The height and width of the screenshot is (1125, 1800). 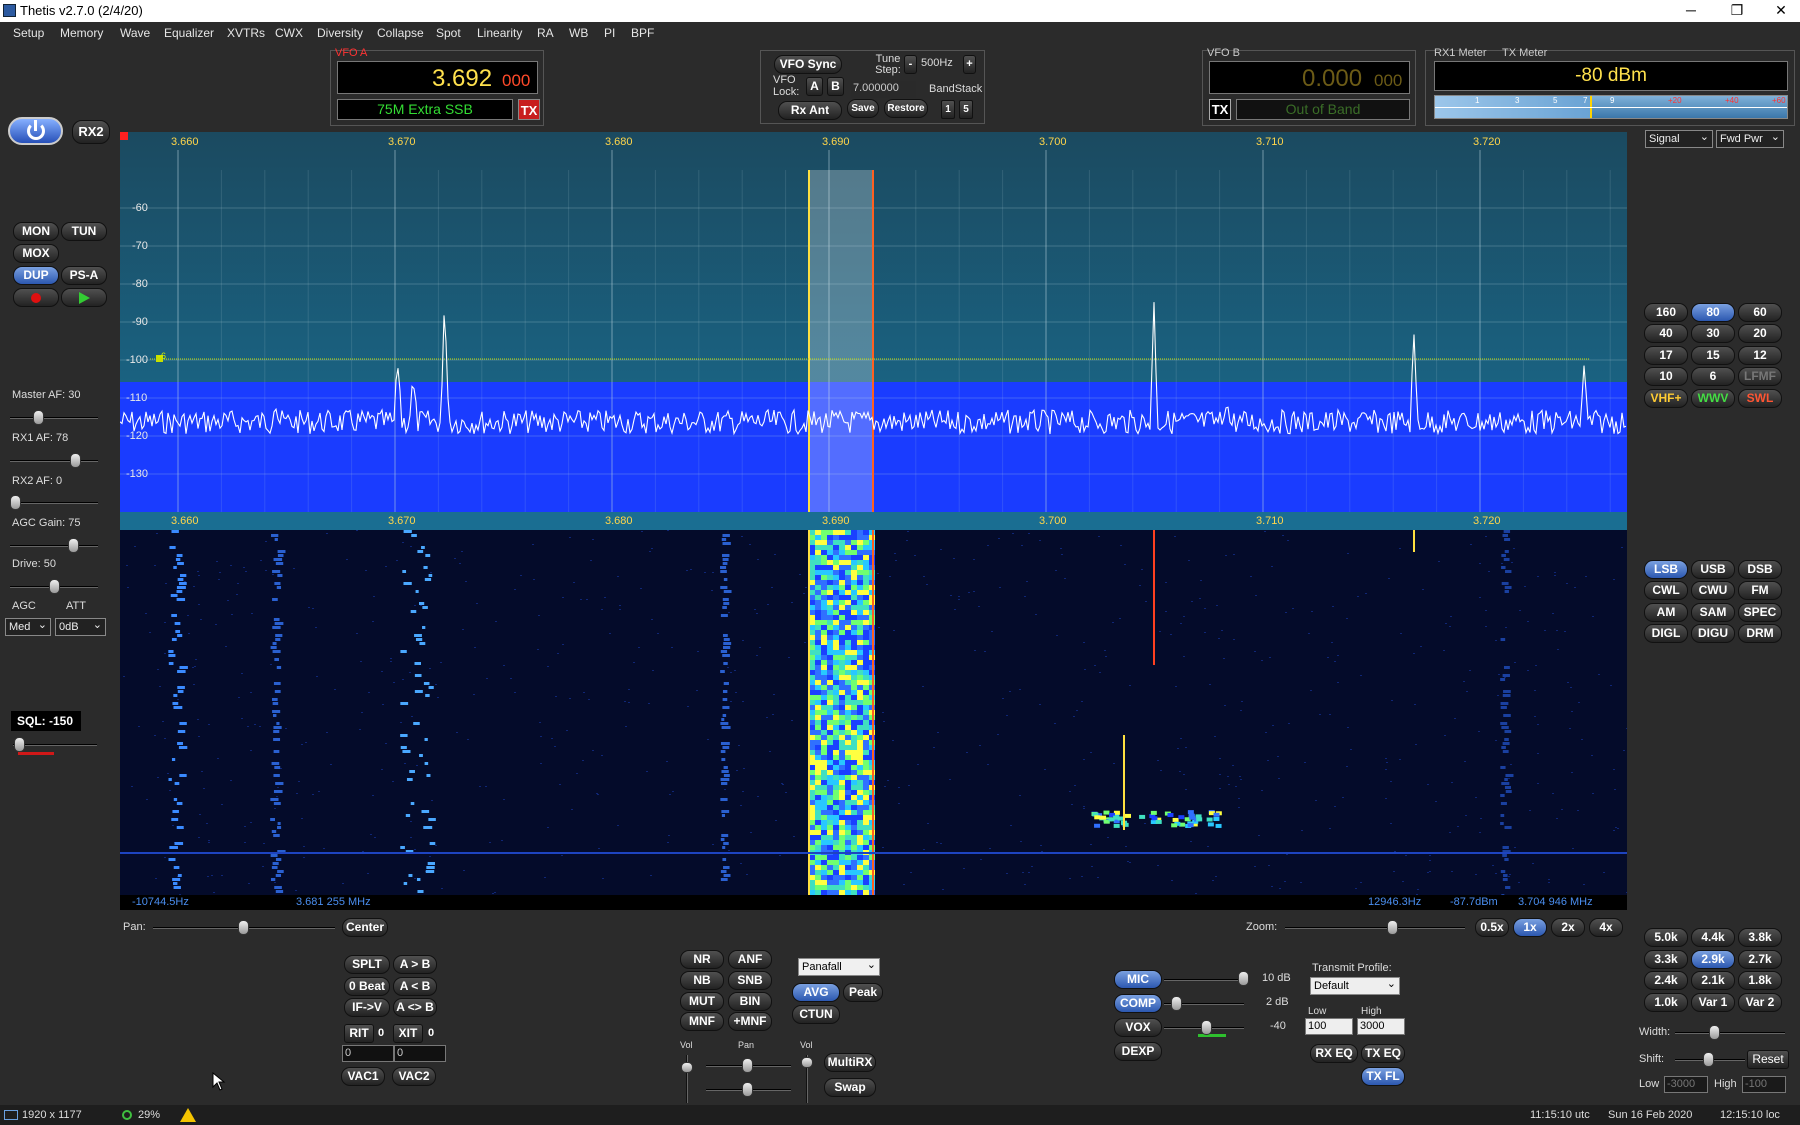 I want to click on menu-setup: Setup, so click(x=28, y=33).